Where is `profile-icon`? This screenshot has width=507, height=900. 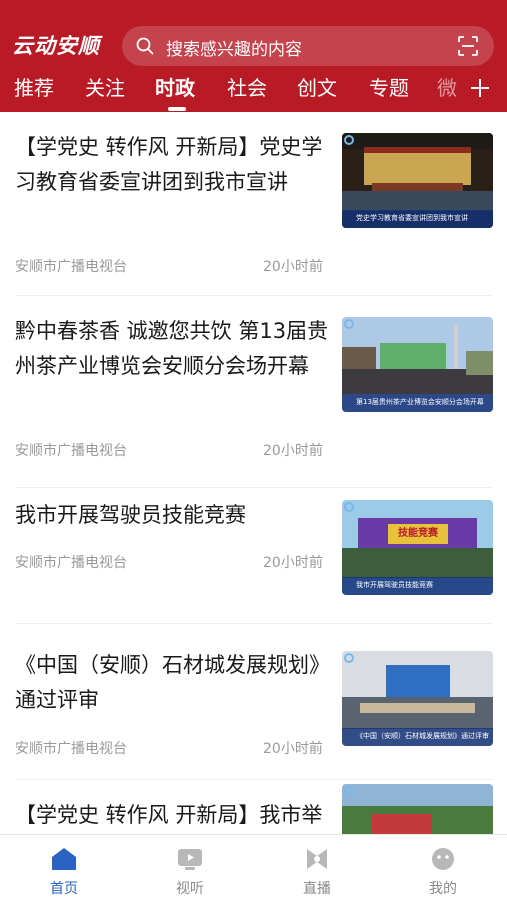 profile-icon is located at coordinates (443, 859).